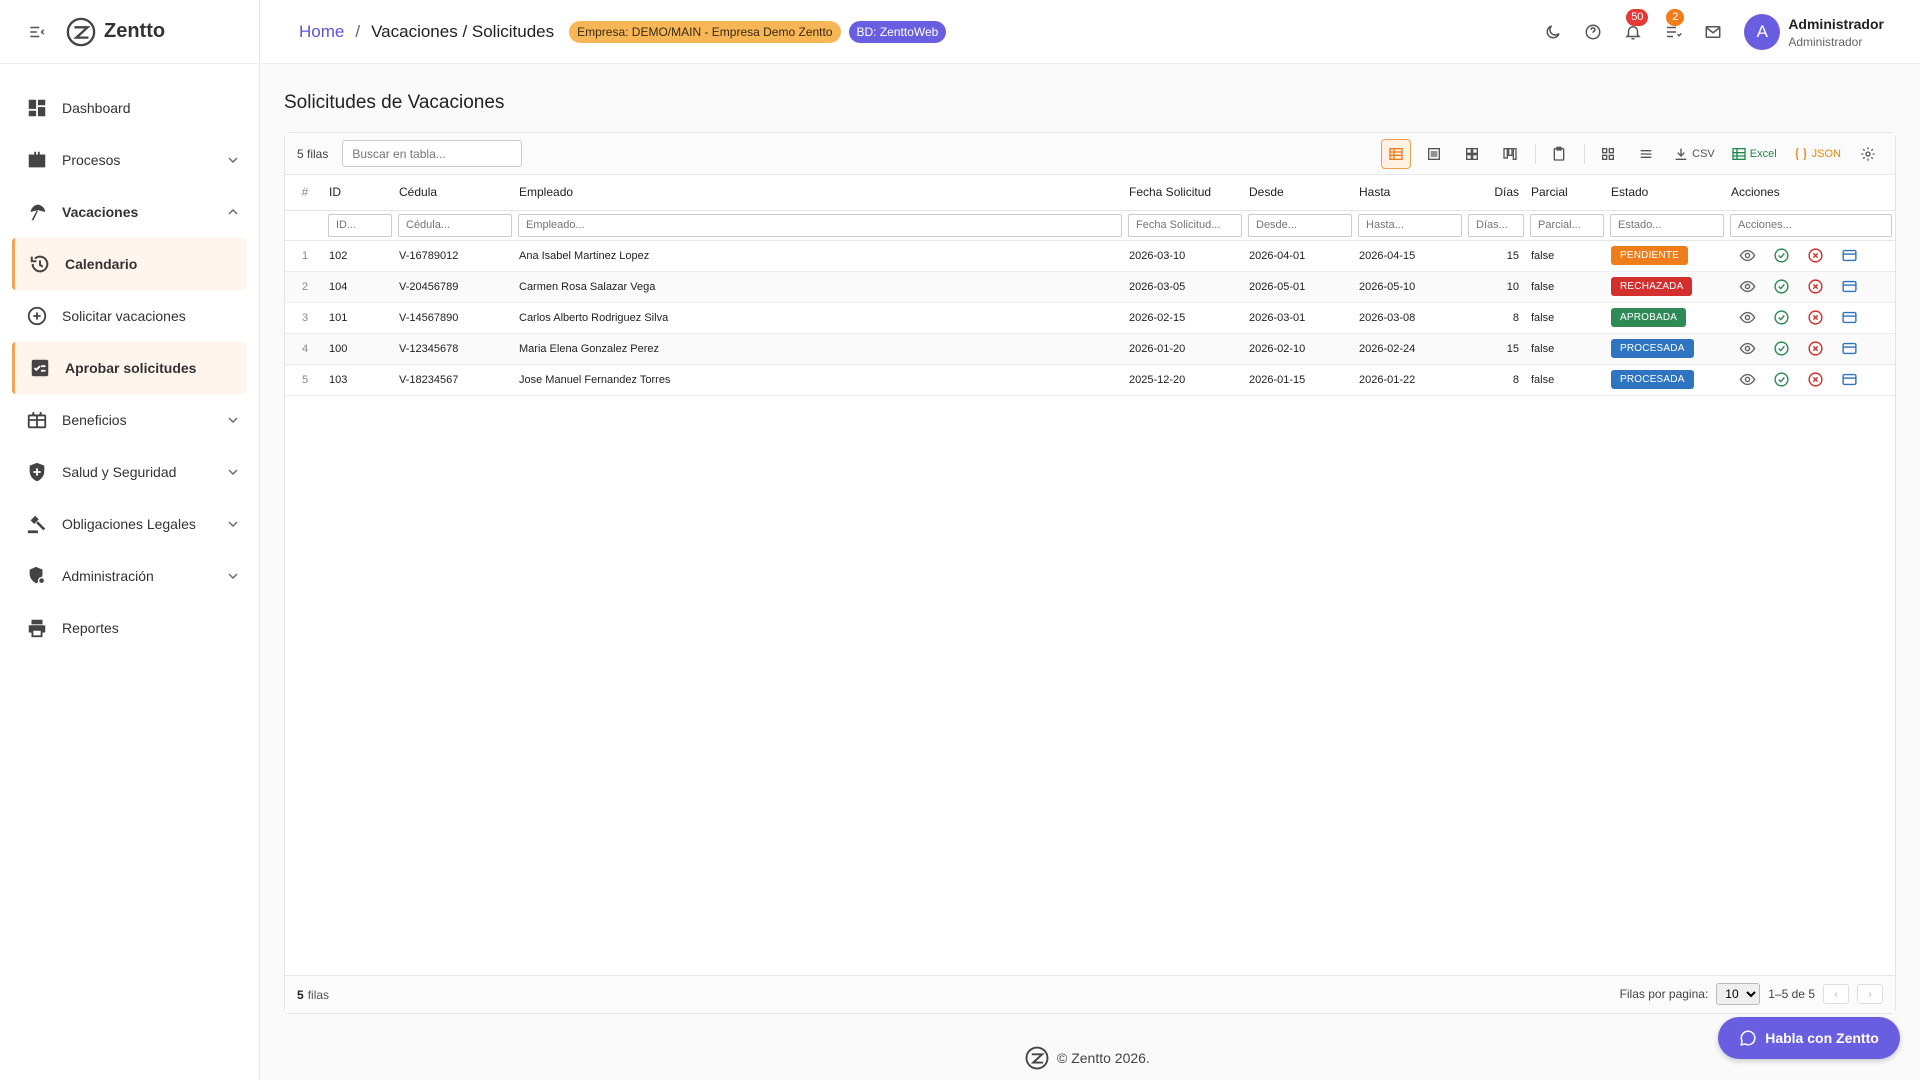 Image resolution: width=1920 pixels, height=1080 pixels. What do you see at coordinates (1496, 287) in the screenshot?
I see `cell-dias: 10` at bounding box center [1496, 287].